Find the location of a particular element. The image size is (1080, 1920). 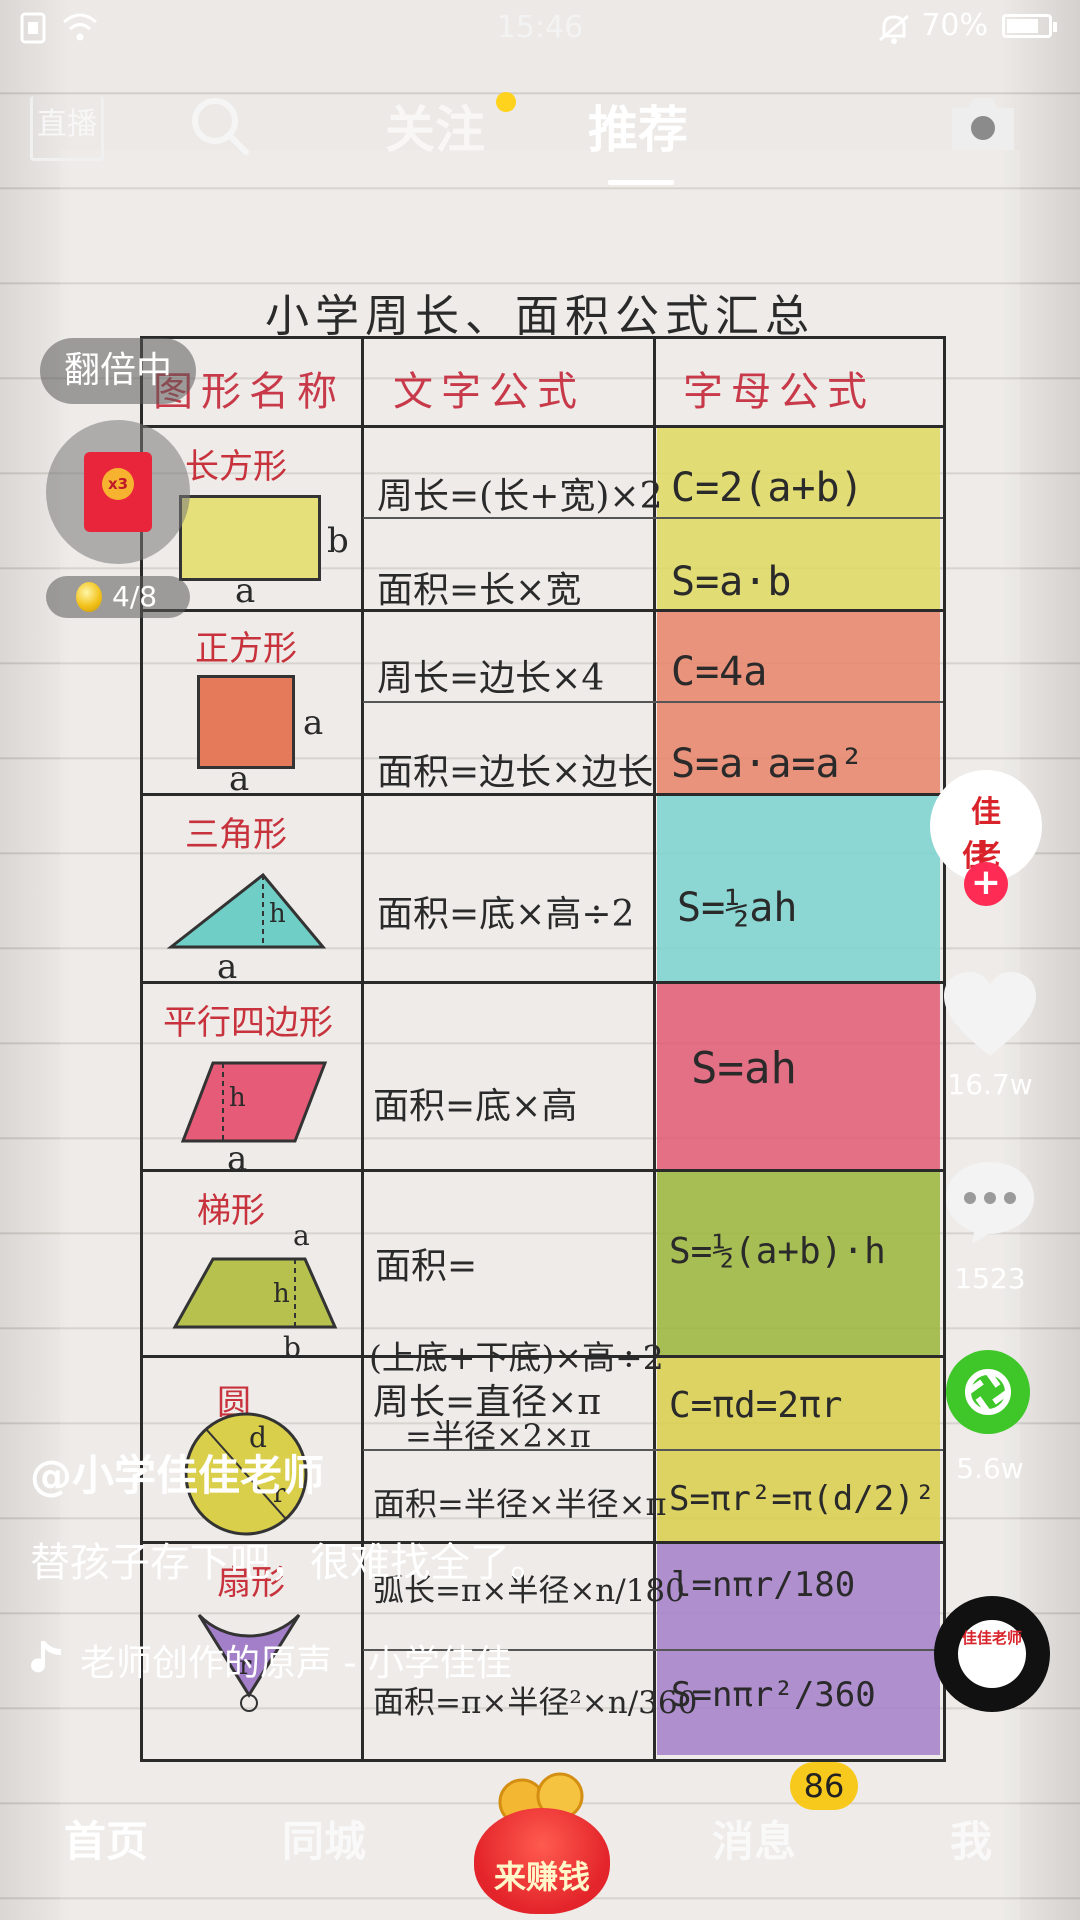

battery-percent: 70% is located at coordinates (954, 25).